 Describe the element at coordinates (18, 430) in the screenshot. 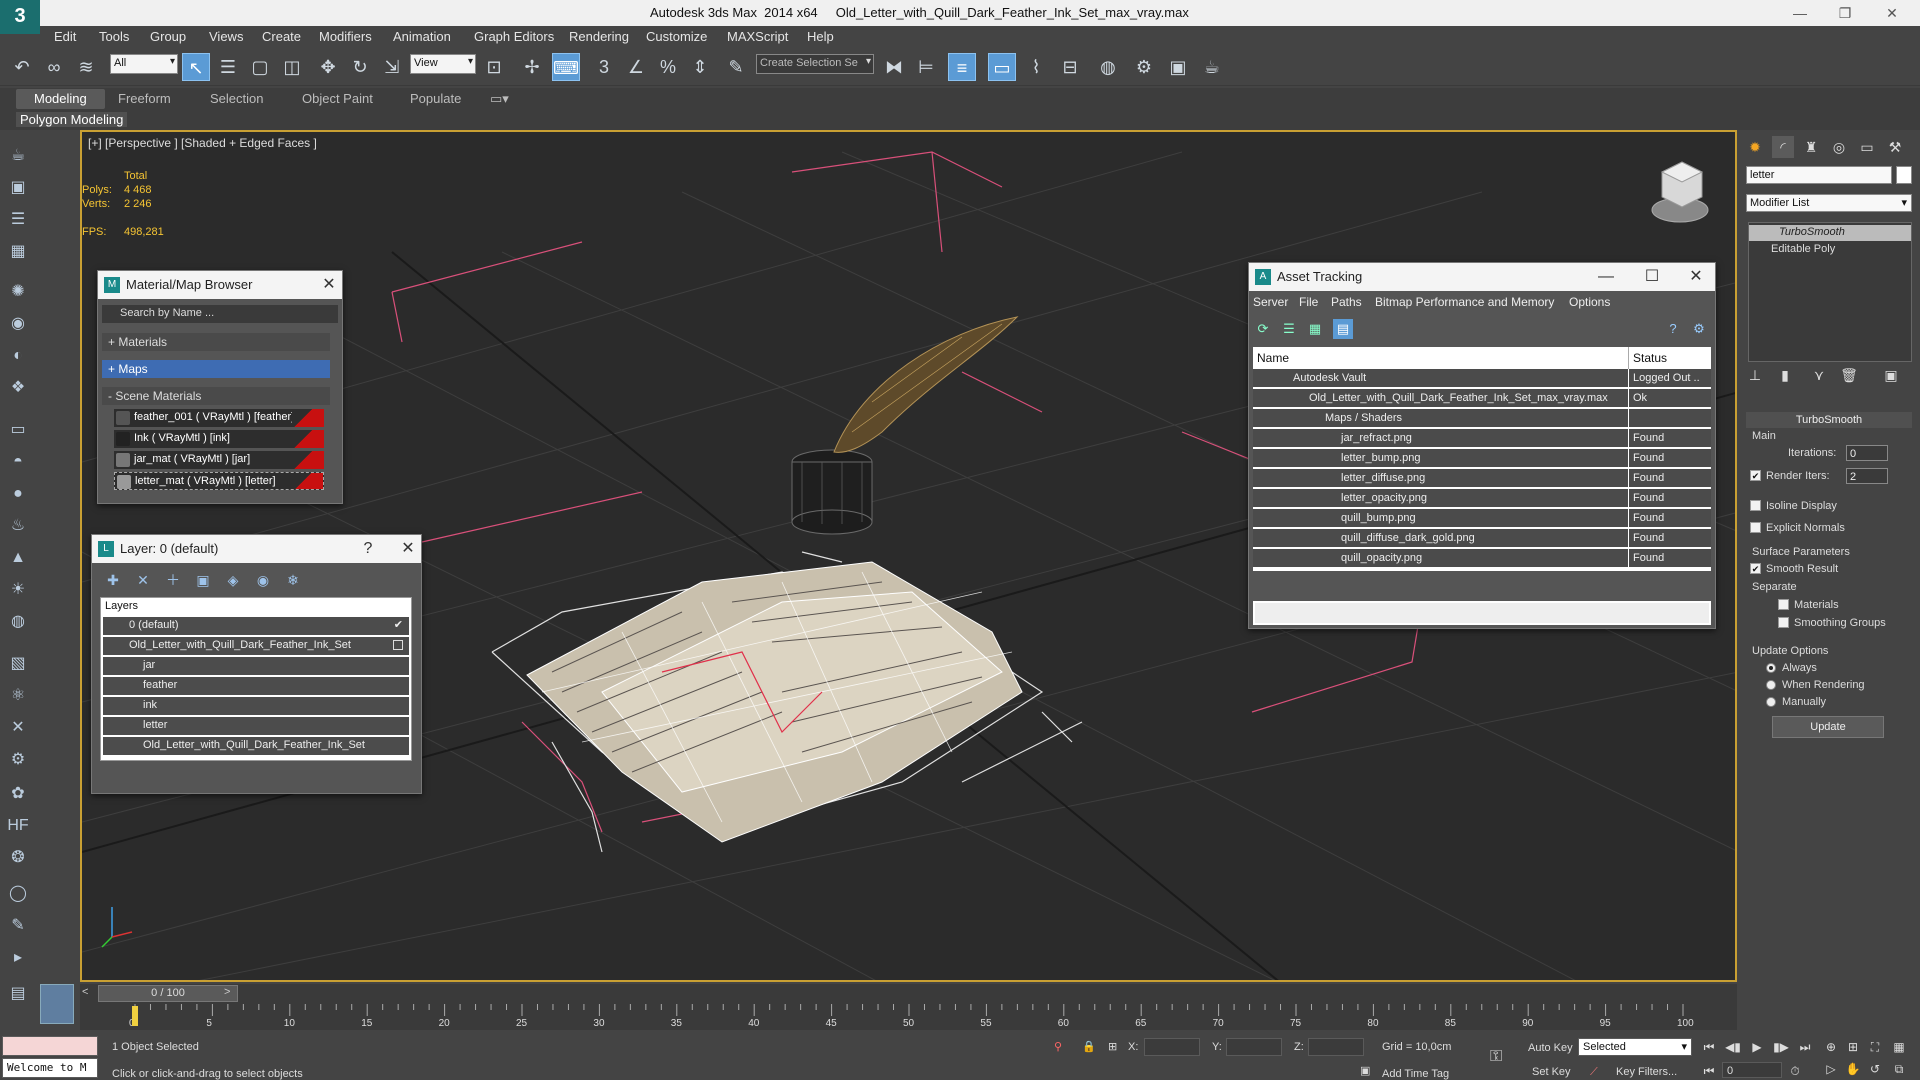

I see `box-icon: ▭` at that location.